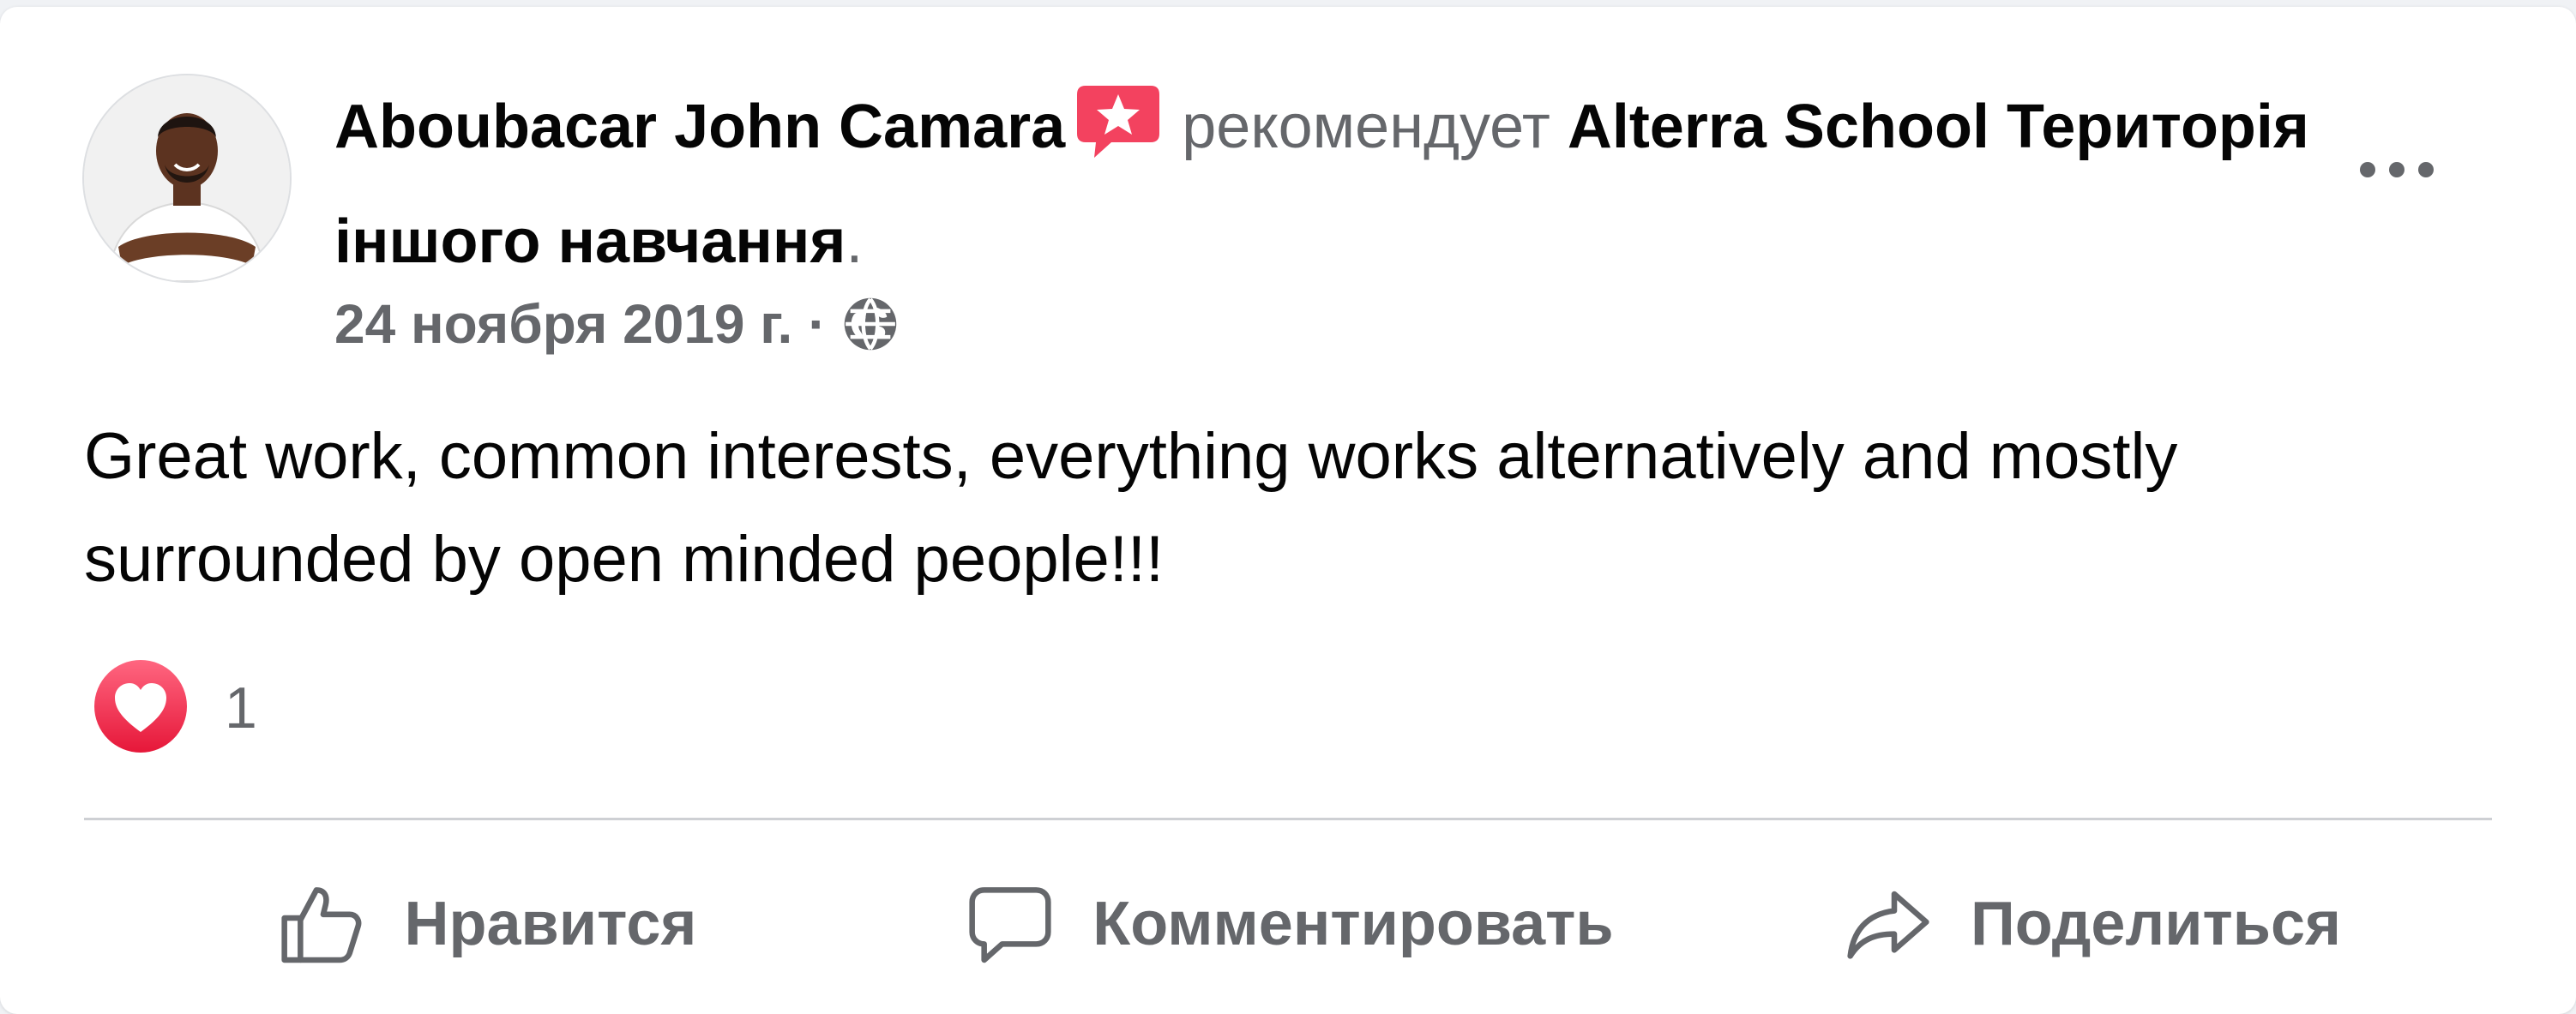 This screenshot has height=1014, width=2576. I want to click on share-button: Поделиться, so click(2090, 924).